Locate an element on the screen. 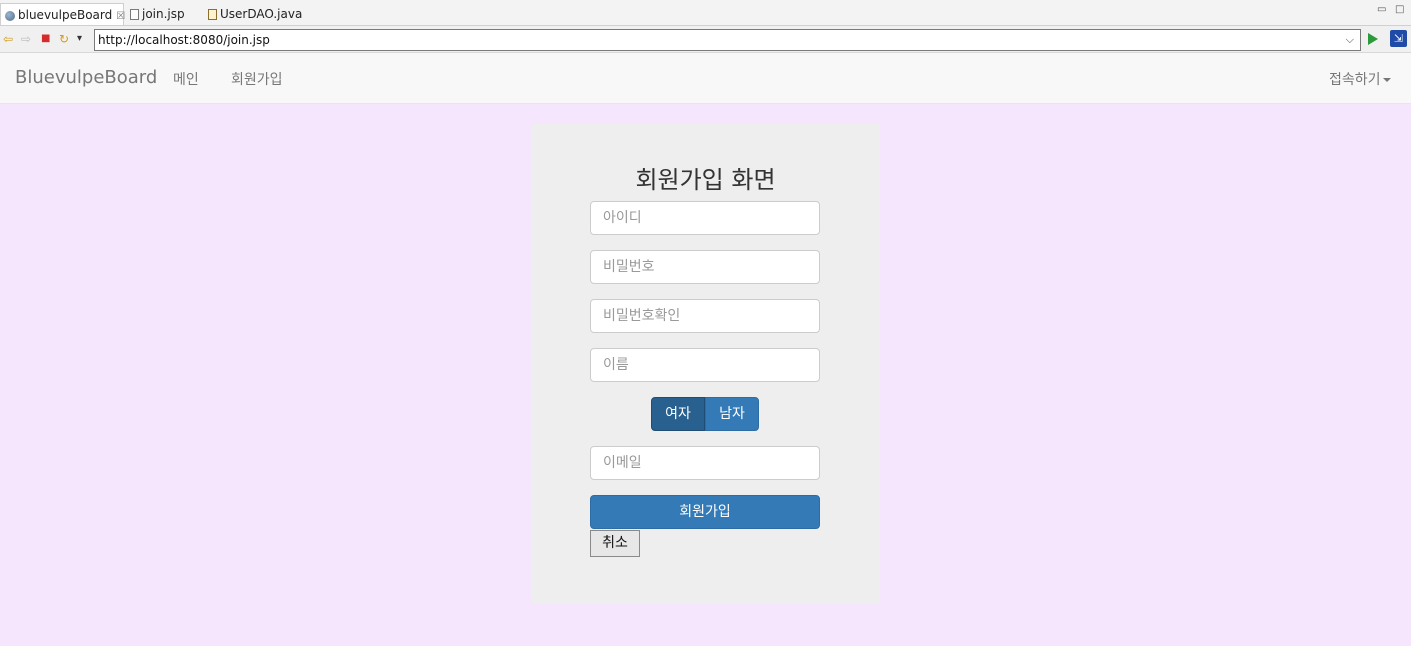 The height and width of the screenshot is (646, 1411). join-submit-button: 회원가입 is located at coordinates (705, 512).